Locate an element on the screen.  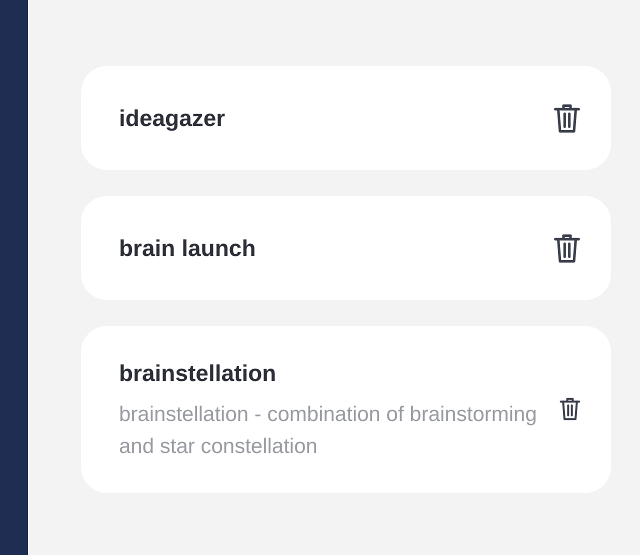
idea-title: brain launch is located at coordinates (187, 248).